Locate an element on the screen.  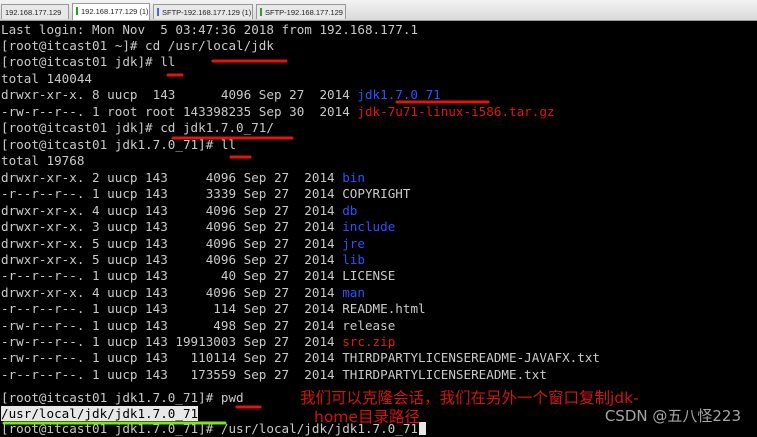
tab-label: 192.168.177.129 (1) is located at coordinates (115, 11).